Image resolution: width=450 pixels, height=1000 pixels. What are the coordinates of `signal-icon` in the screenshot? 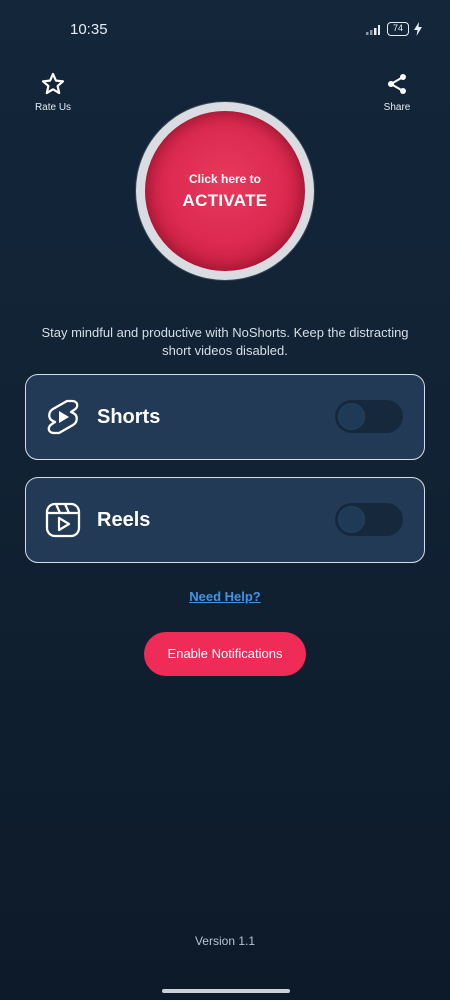 It's located at (373, 30).